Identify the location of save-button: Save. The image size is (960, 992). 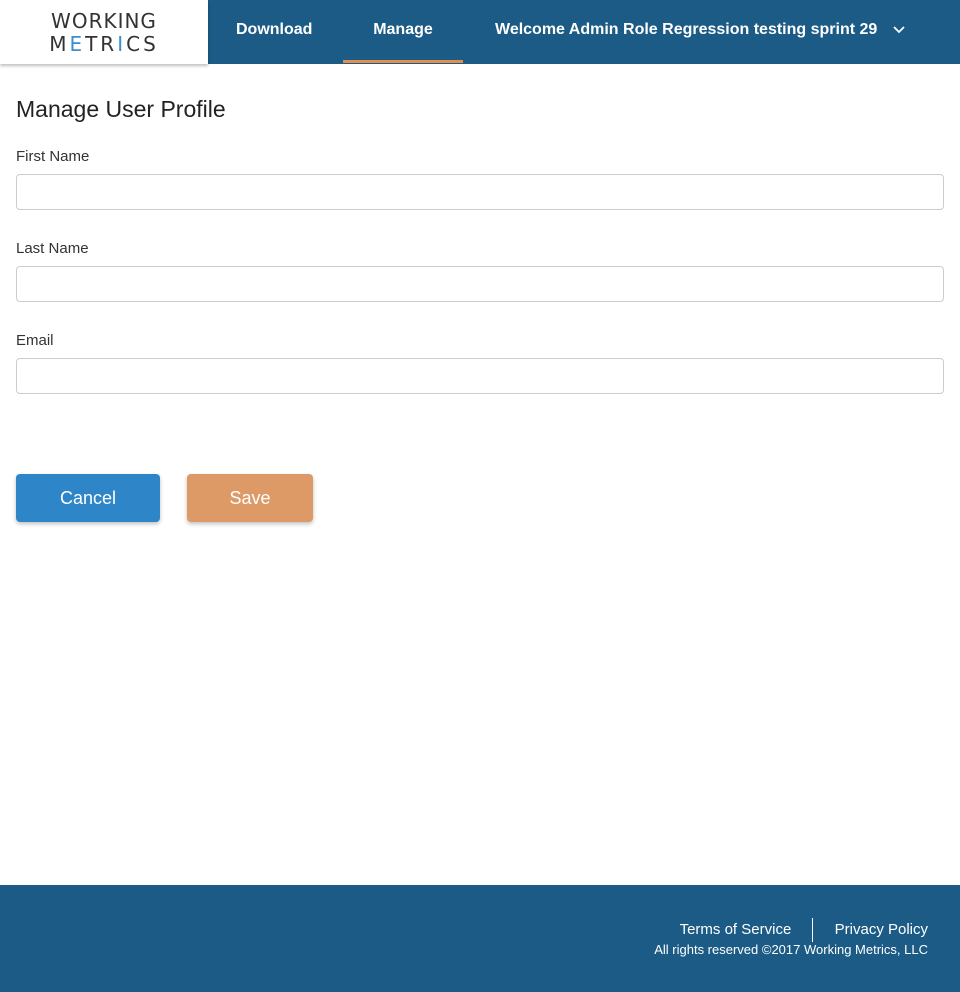
(250, 498).